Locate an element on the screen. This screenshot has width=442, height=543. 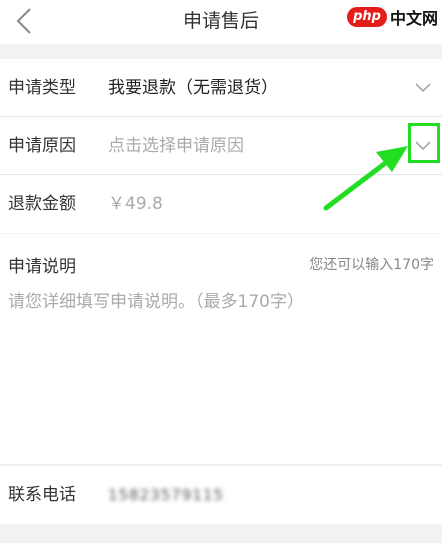
watermark-logo: php is located at coordinates (367, 17).